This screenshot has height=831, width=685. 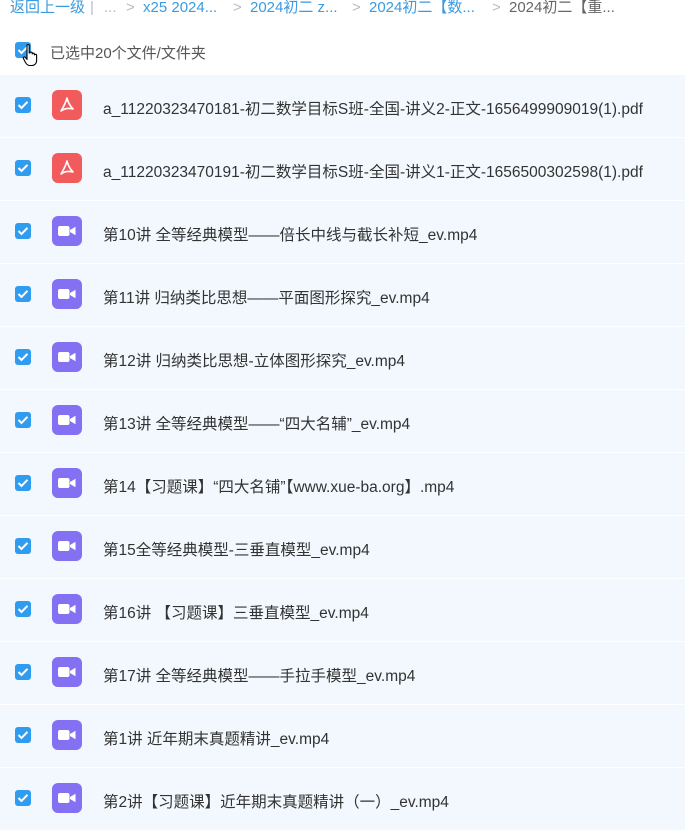 I want to click on file-row: 第2讲【习题课】近年期末真题精讲（一）_ev.mp4, so click(x=342, y=799).